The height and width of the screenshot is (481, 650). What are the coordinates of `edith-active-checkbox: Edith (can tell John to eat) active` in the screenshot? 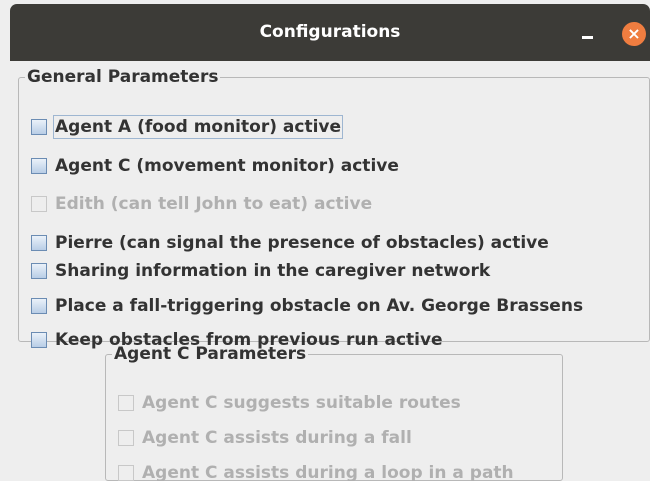 It's located at (201, 204).